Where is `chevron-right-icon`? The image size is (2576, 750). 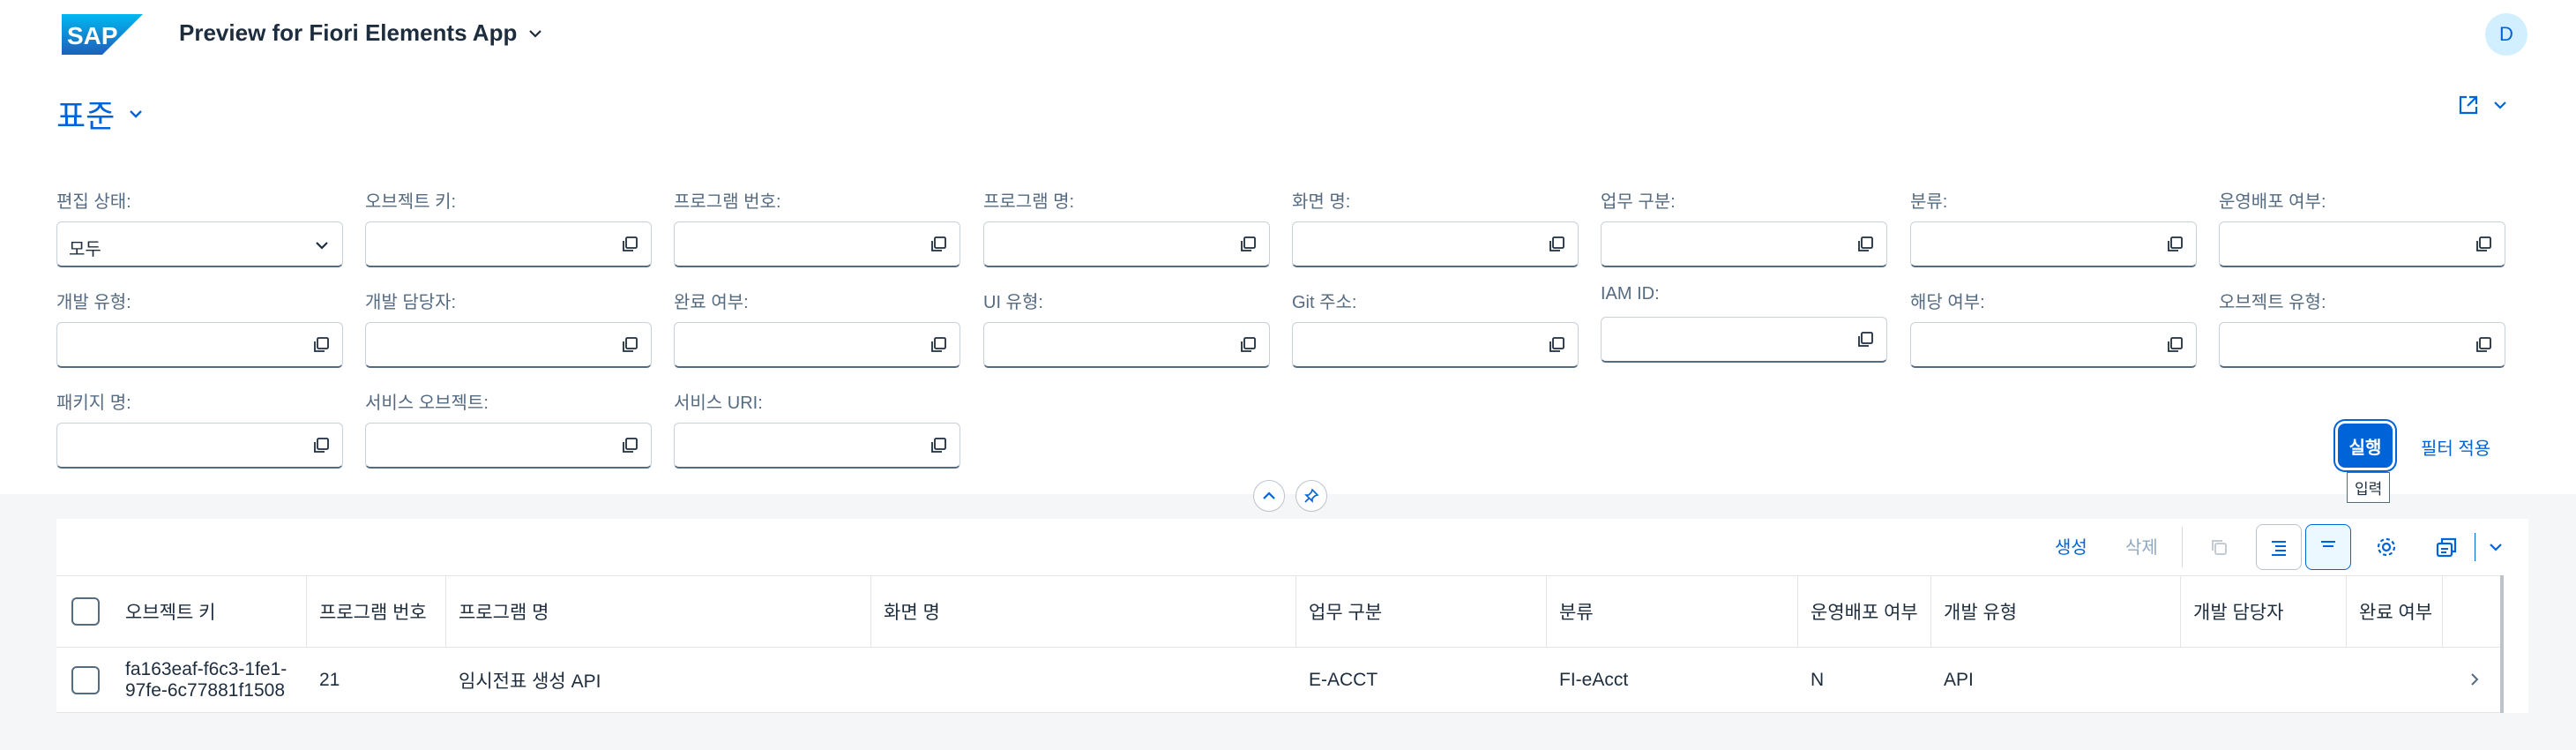 chevron-right-icon is located at coordinates (2474, 679).